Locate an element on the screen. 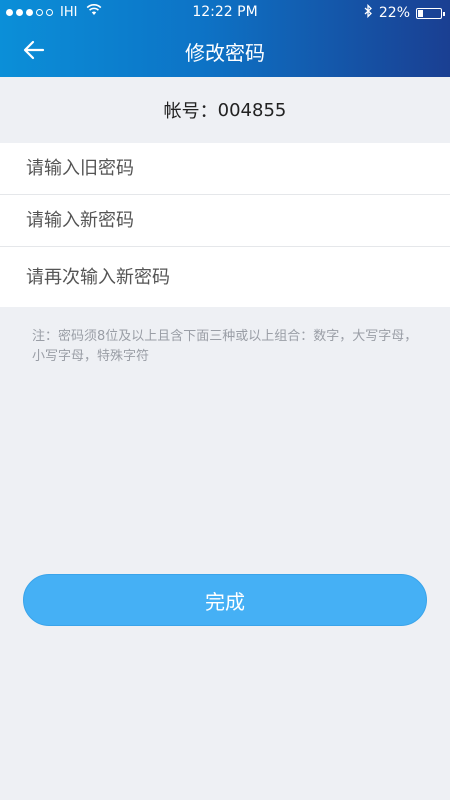 The height and width of the screenshot is (800, 450). status-bar: IHI 12:22 PM 22% is located at coordinates (225, 12).